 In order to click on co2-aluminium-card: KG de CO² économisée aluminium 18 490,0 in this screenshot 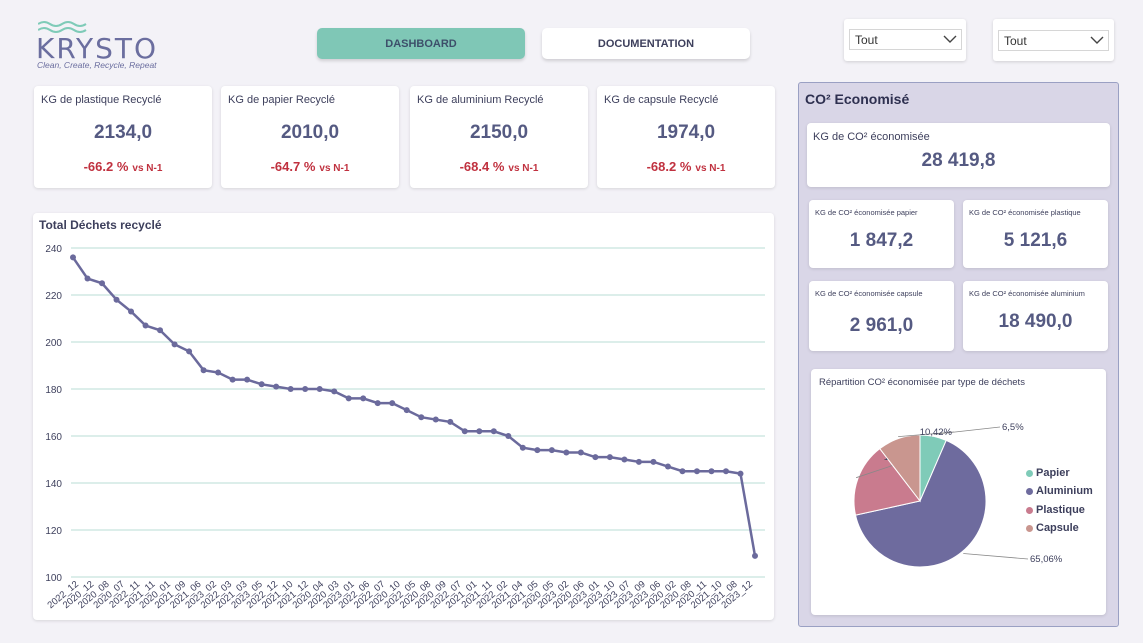, I will do `click(1035, 316)`.